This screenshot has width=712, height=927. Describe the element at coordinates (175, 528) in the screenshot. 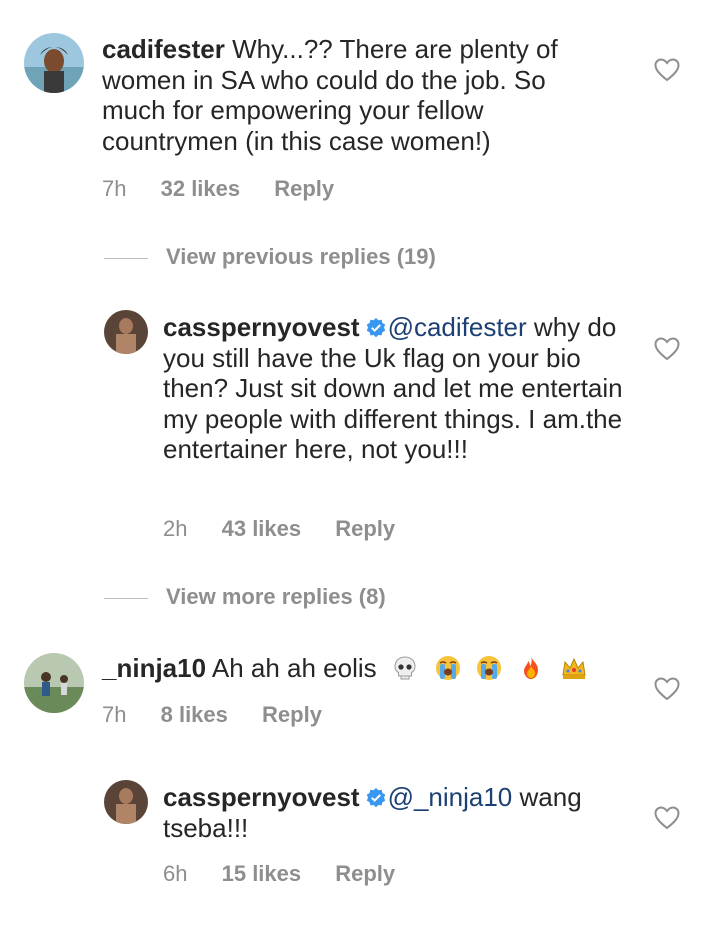

I see `timestamp: 2h` at that location.